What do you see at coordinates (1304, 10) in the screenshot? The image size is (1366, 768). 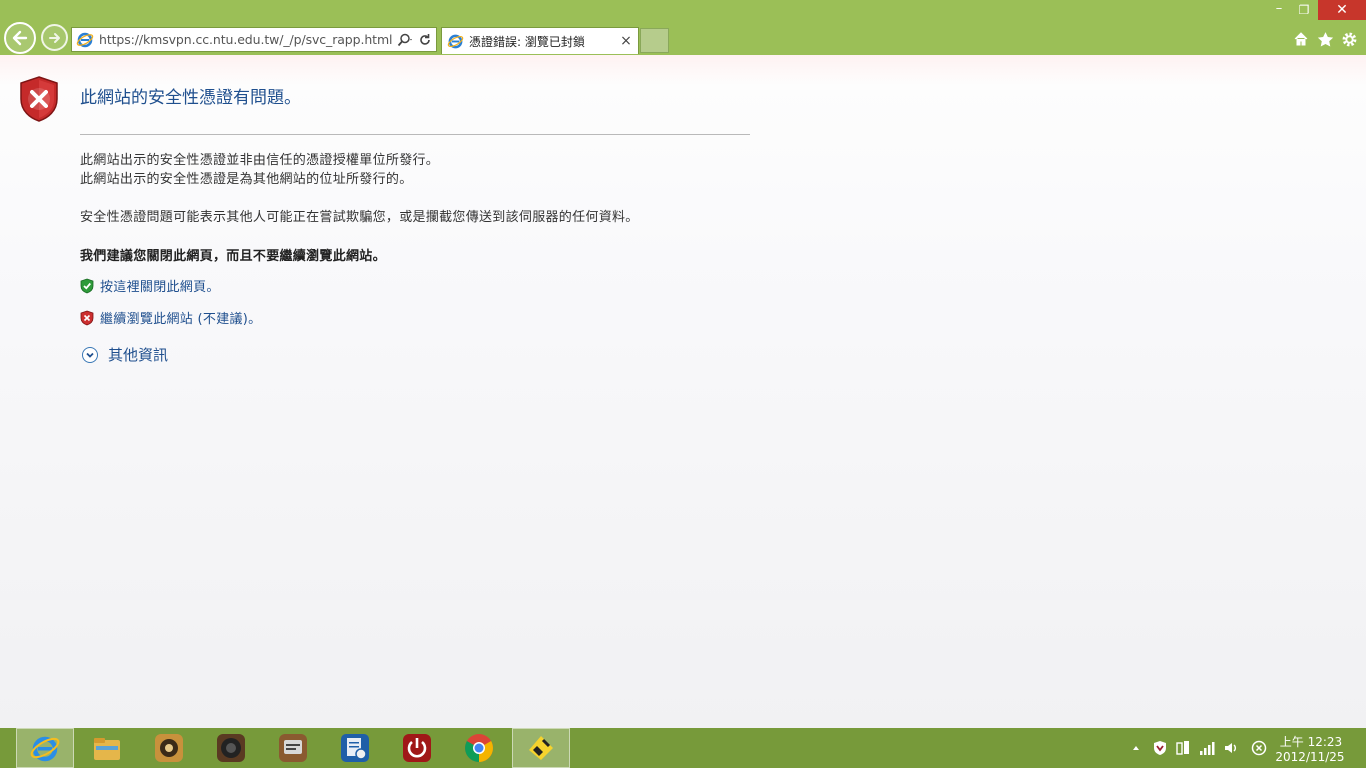 I see `restore-button: ❐` at bounding box center [1304, 10].